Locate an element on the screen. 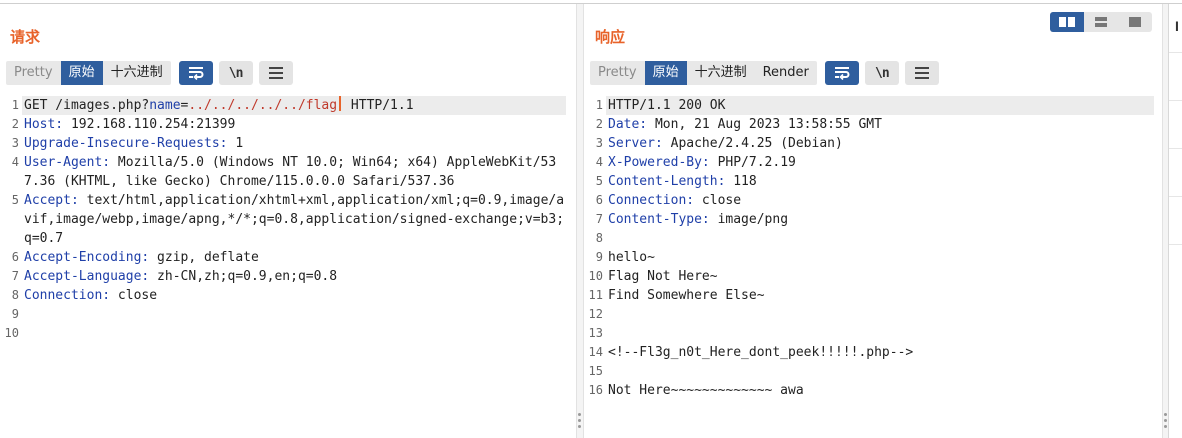  response-line-5: 5 Content-Length: 118 is located at coordinates (869, 181).